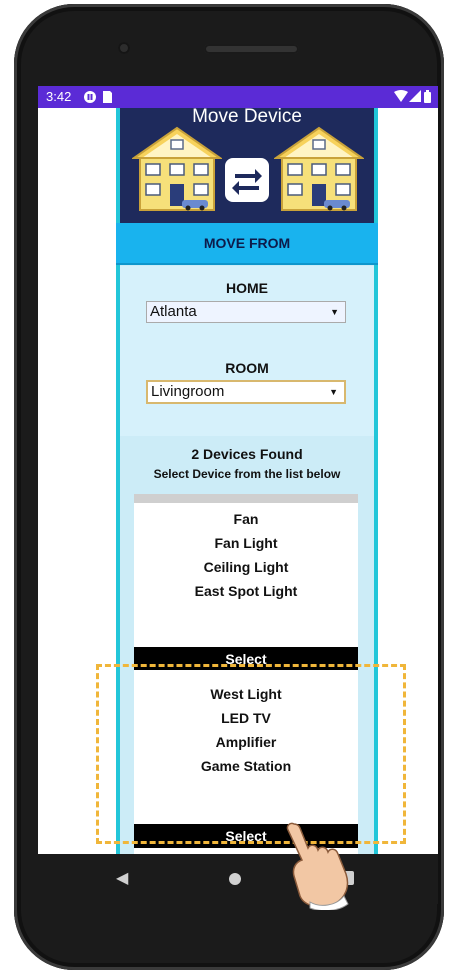 The height and width of the screenshot is (974, 457). I want to click on highlight-box, so click(251, 754).